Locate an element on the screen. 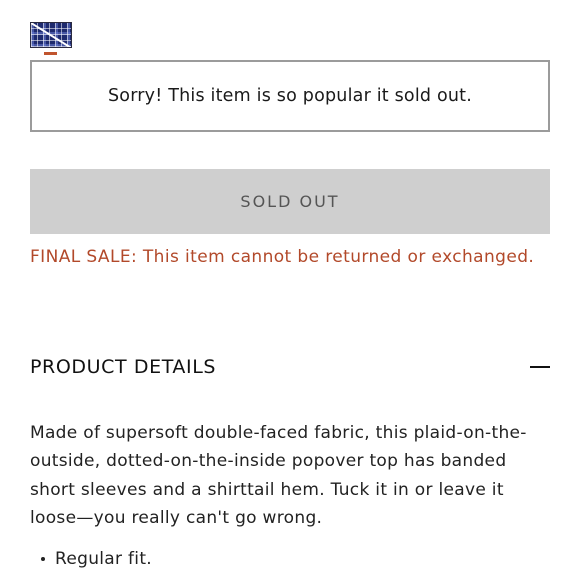  feature-text: Regular fit. is located at coordinates (103, 559).